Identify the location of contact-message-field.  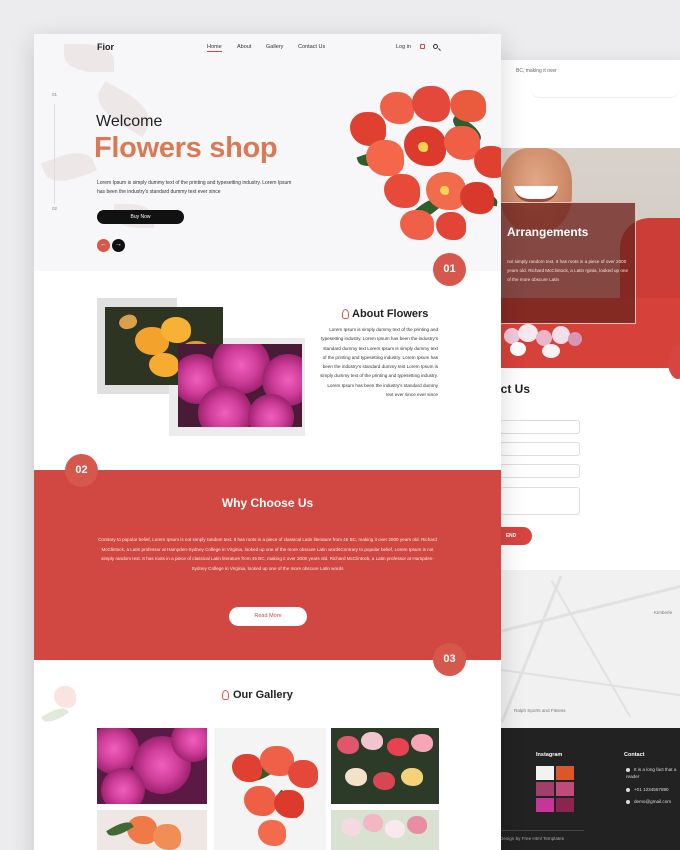
(540, 501).